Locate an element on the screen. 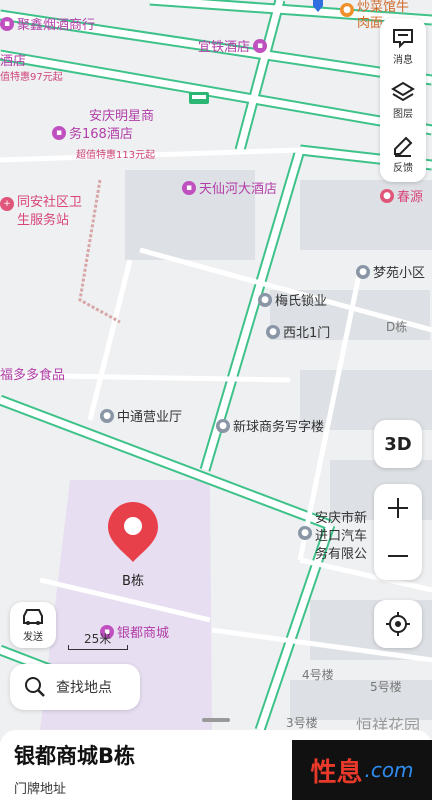 The height and width of the screenshot is (800, 432). search-icon is located at coordinates (35, 687).